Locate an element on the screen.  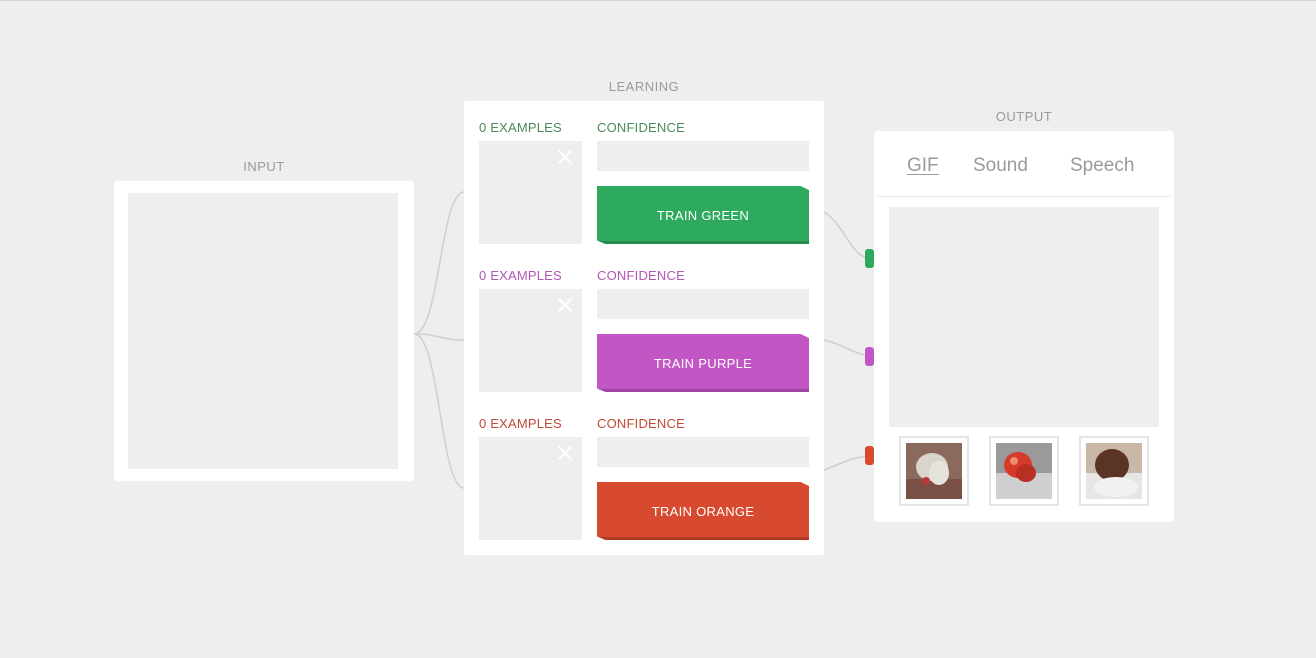
examples-preview-orange is located at coordinates (530, 488).